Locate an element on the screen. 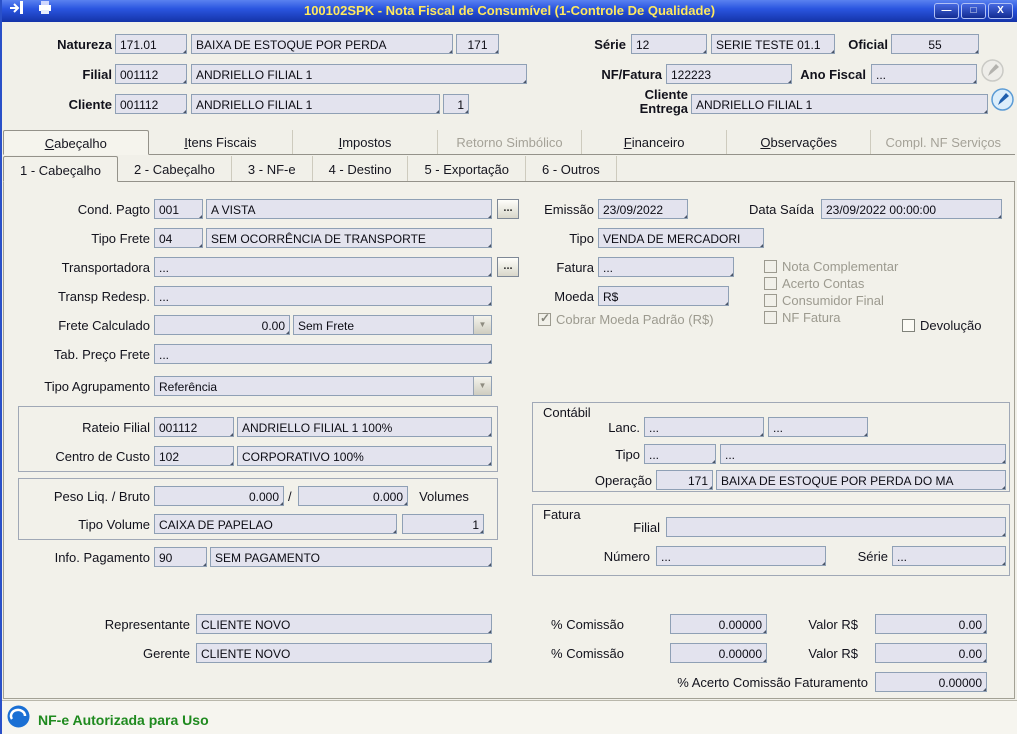 The height and width of the screenshot is (734, 1024). rateio-filial-desc-field: ANDRIELLO FILIAL 1 100% is located at coordinates (364, 427).